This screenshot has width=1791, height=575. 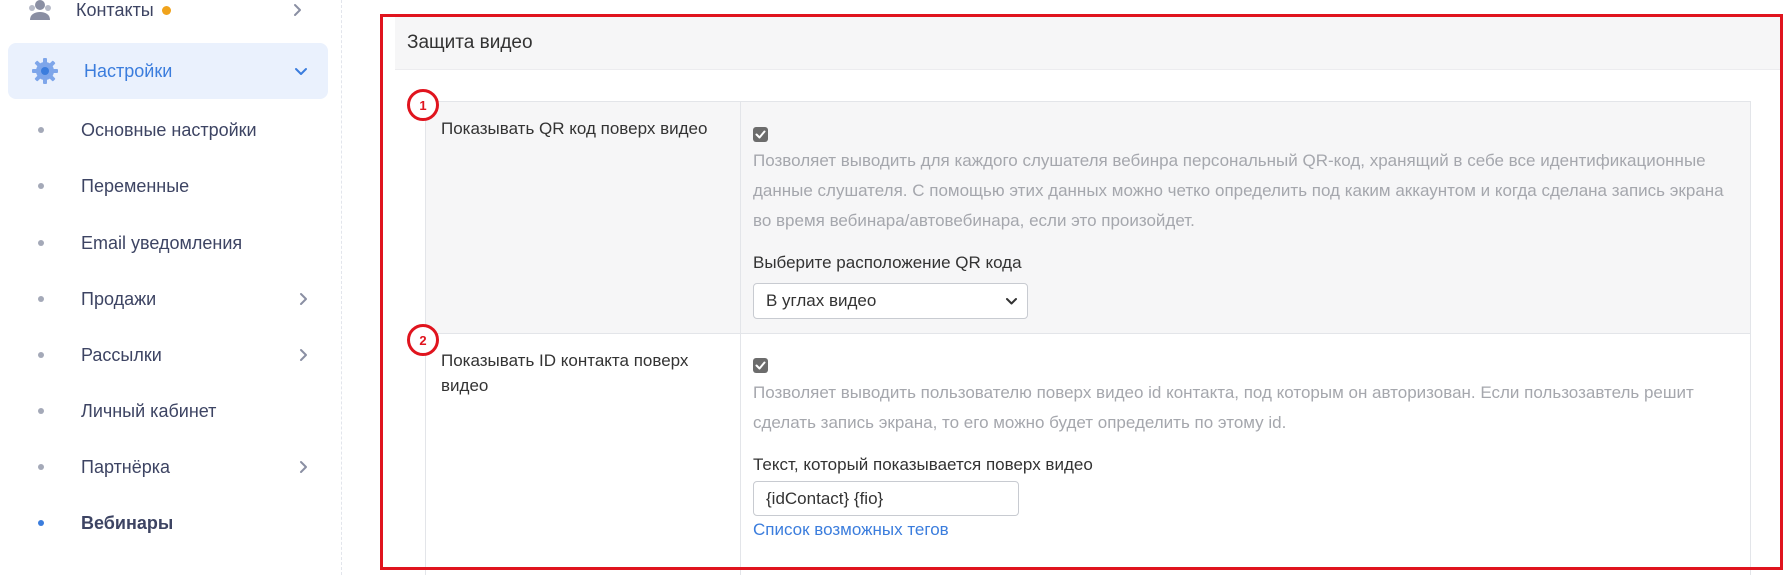 I want to click on sidebar-item-contacts: Контакты, so click(x=173, y=14).